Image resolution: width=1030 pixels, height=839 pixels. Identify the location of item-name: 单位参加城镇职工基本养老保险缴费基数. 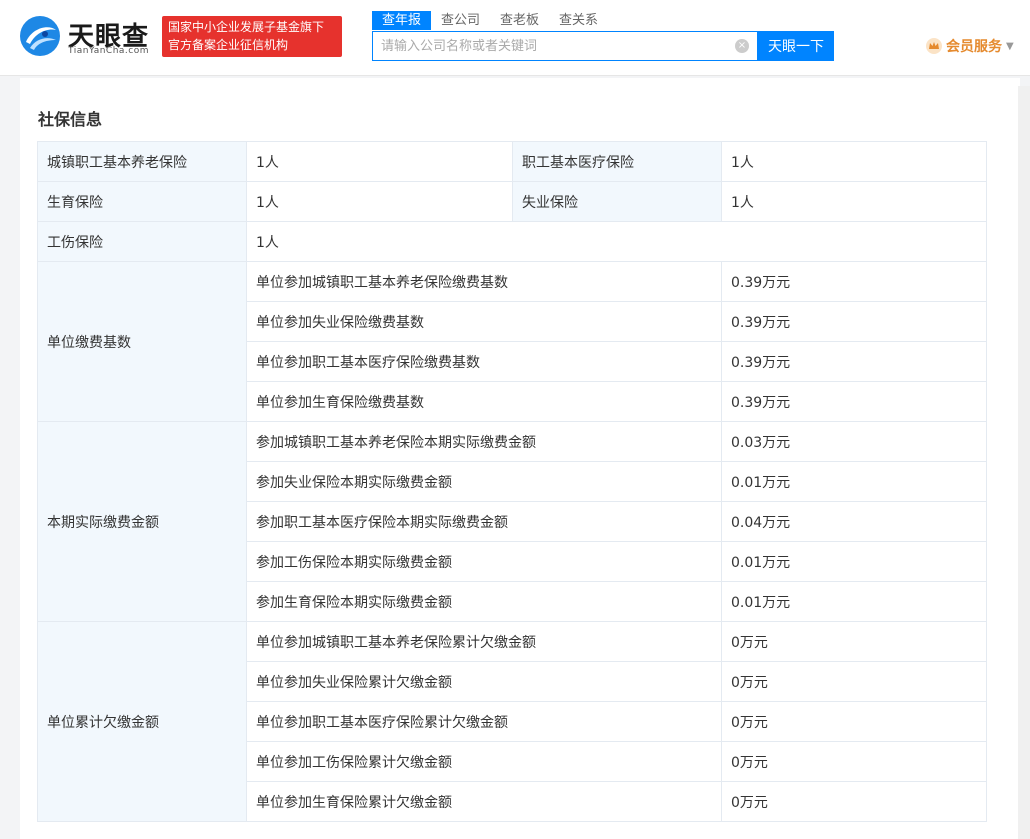
(484, 281).